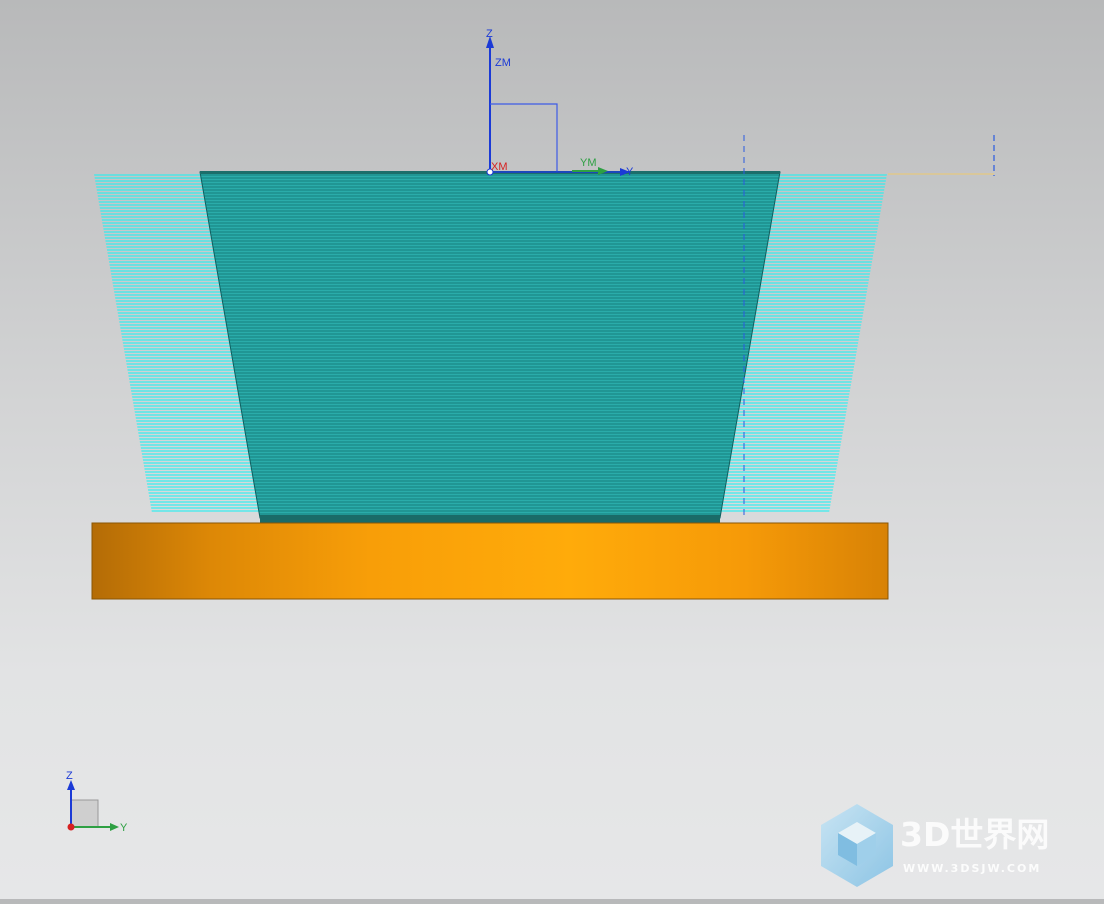 This screenshot has width=1104, height=904. What do you see at coordinates (84, 813) in the screenshot?
I see `triad-cube` at bounding box center [84, 813].